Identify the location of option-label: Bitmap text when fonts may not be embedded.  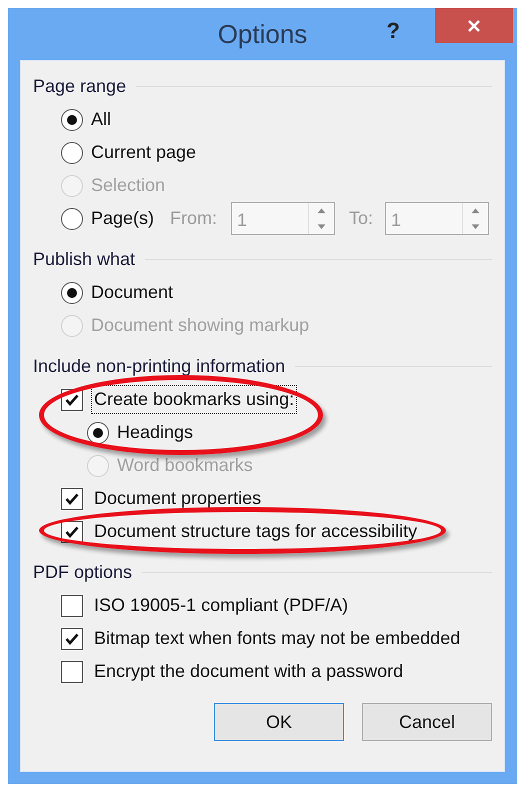
(277, 638).